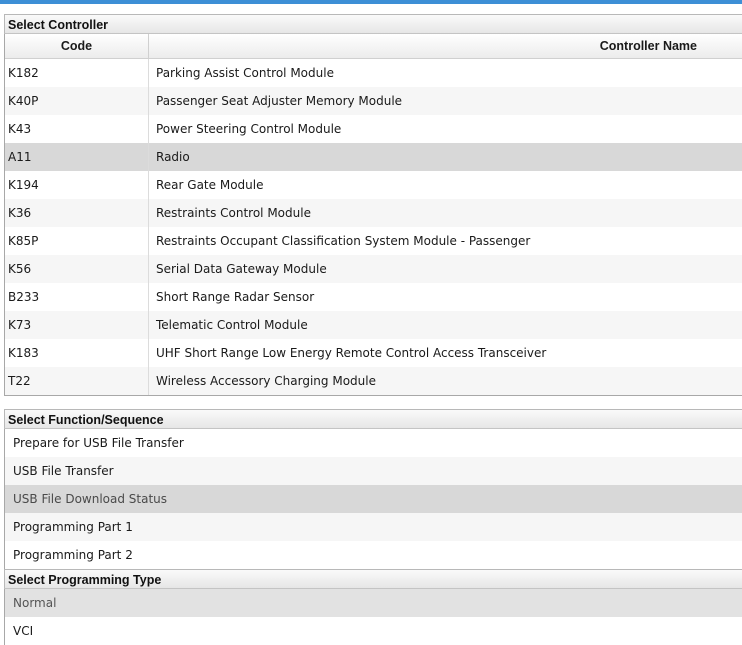 The image size is (742, 645). What do you see at coordinates (77, 269) in the screenshot?
I see `controller-code-cell: K56` at bounding box center [77, 269].